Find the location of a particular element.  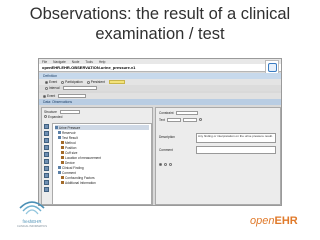

comment-label: Comment is located at coordinates (166, 149).